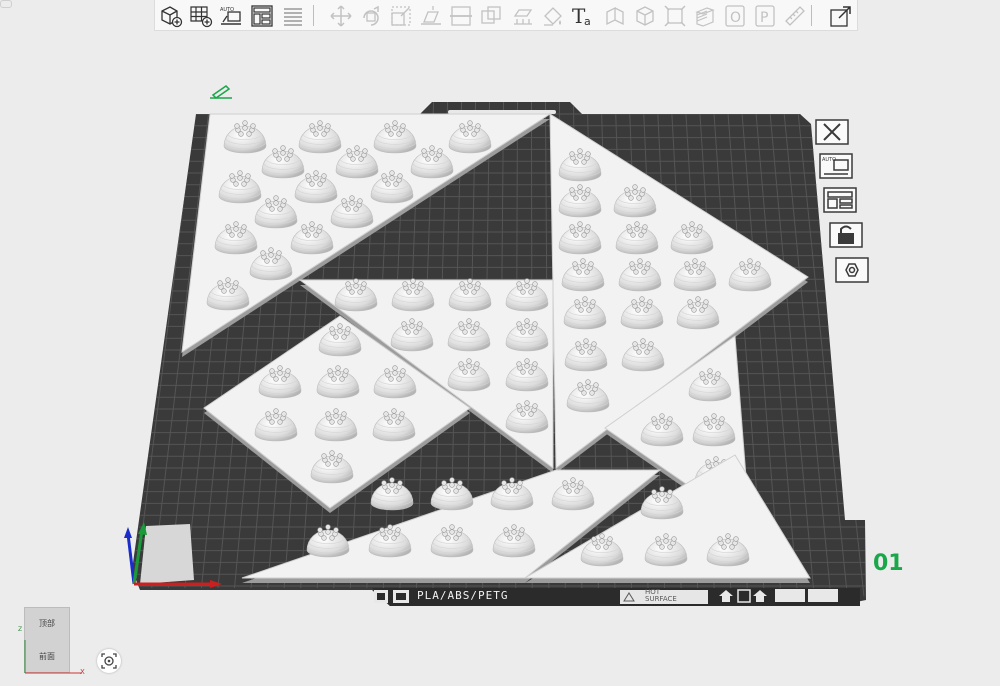 This screenshot has height=686, width=1000. I want to click on close-plate-icon, so click(832, 132).